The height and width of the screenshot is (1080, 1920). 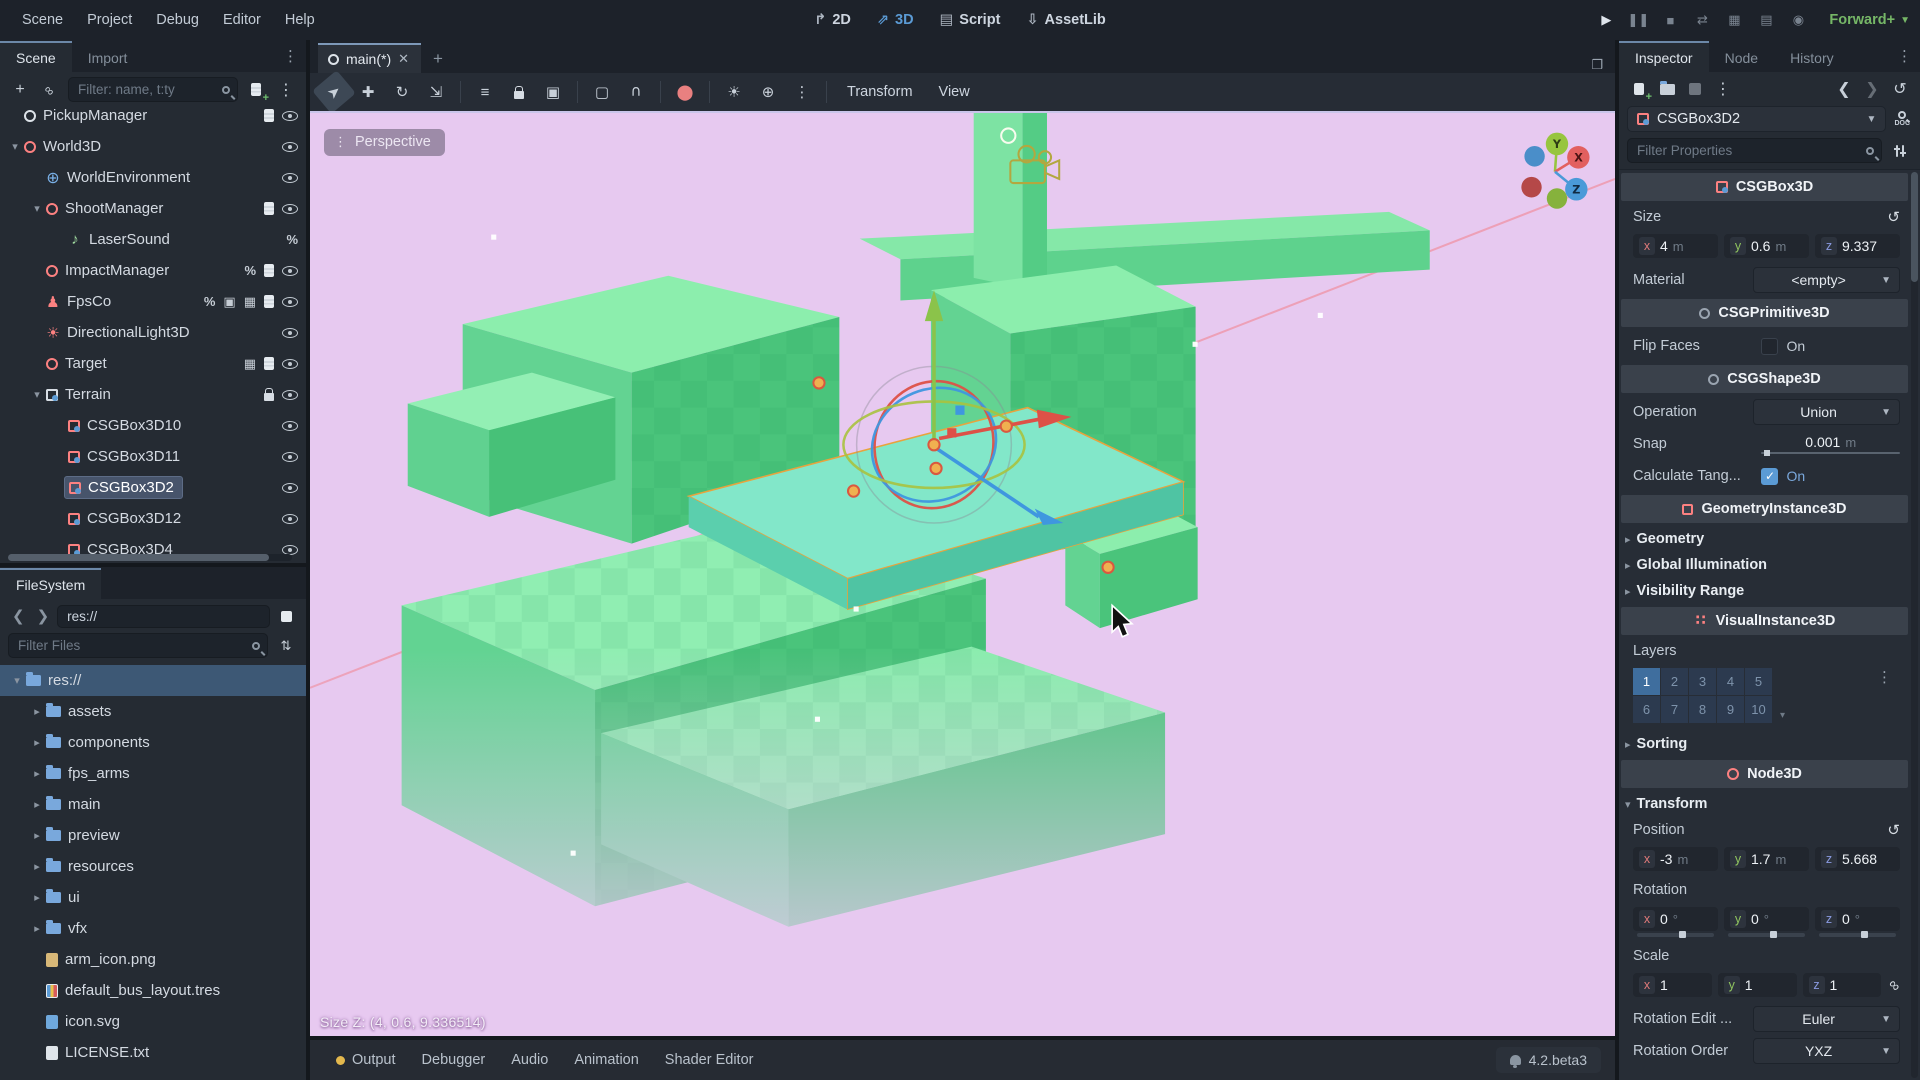 What do you see at coordinates (1857, 859) in the screenshot?
I see `vector-field-z: z 5.668` at bounding box center [1857, 859].